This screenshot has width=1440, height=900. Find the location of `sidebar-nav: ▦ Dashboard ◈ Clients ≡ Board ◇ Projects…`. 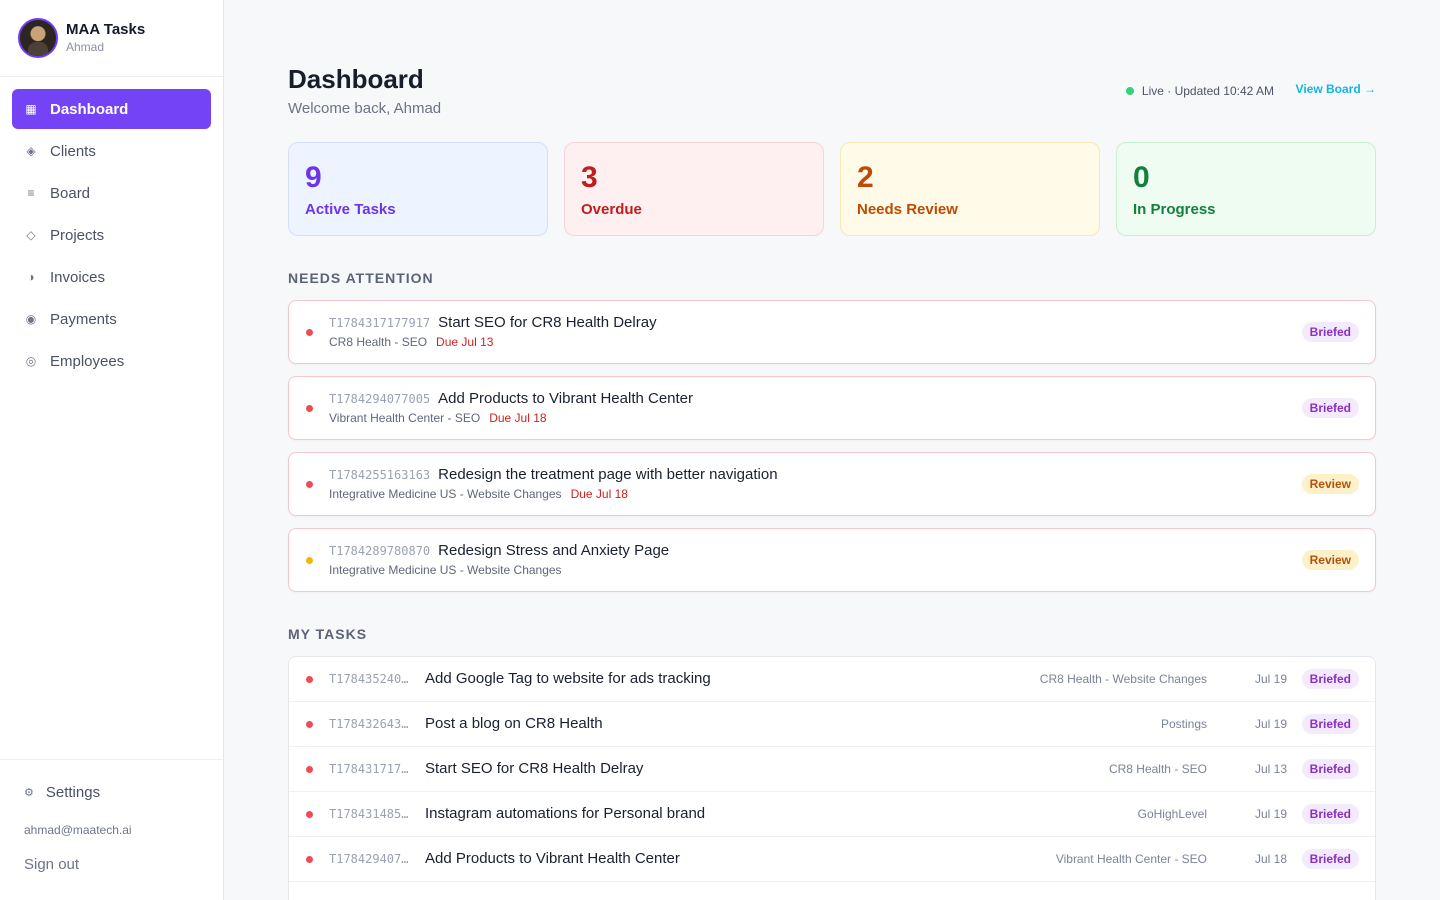

sidebar-nav: ▦ Dashboard ◈ Clients ≡ Board ◇ Projects… is located at coordinates (111, 229).